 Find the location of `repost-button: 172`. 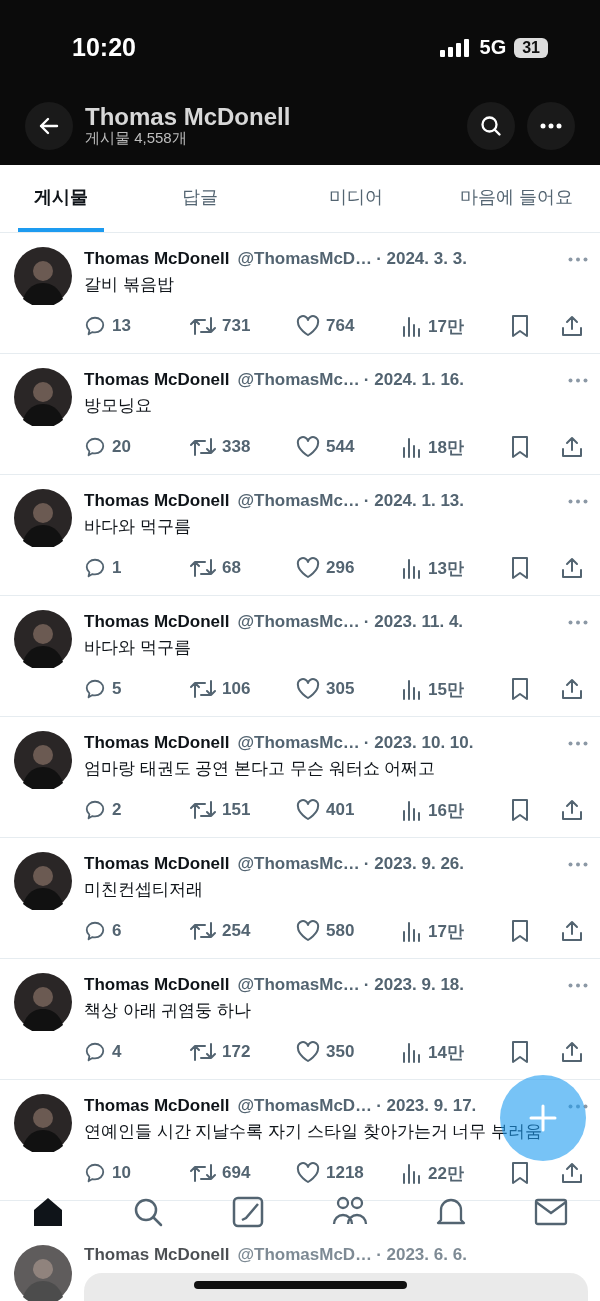

repost-button: 172 is located at coordinates (243, 1052).